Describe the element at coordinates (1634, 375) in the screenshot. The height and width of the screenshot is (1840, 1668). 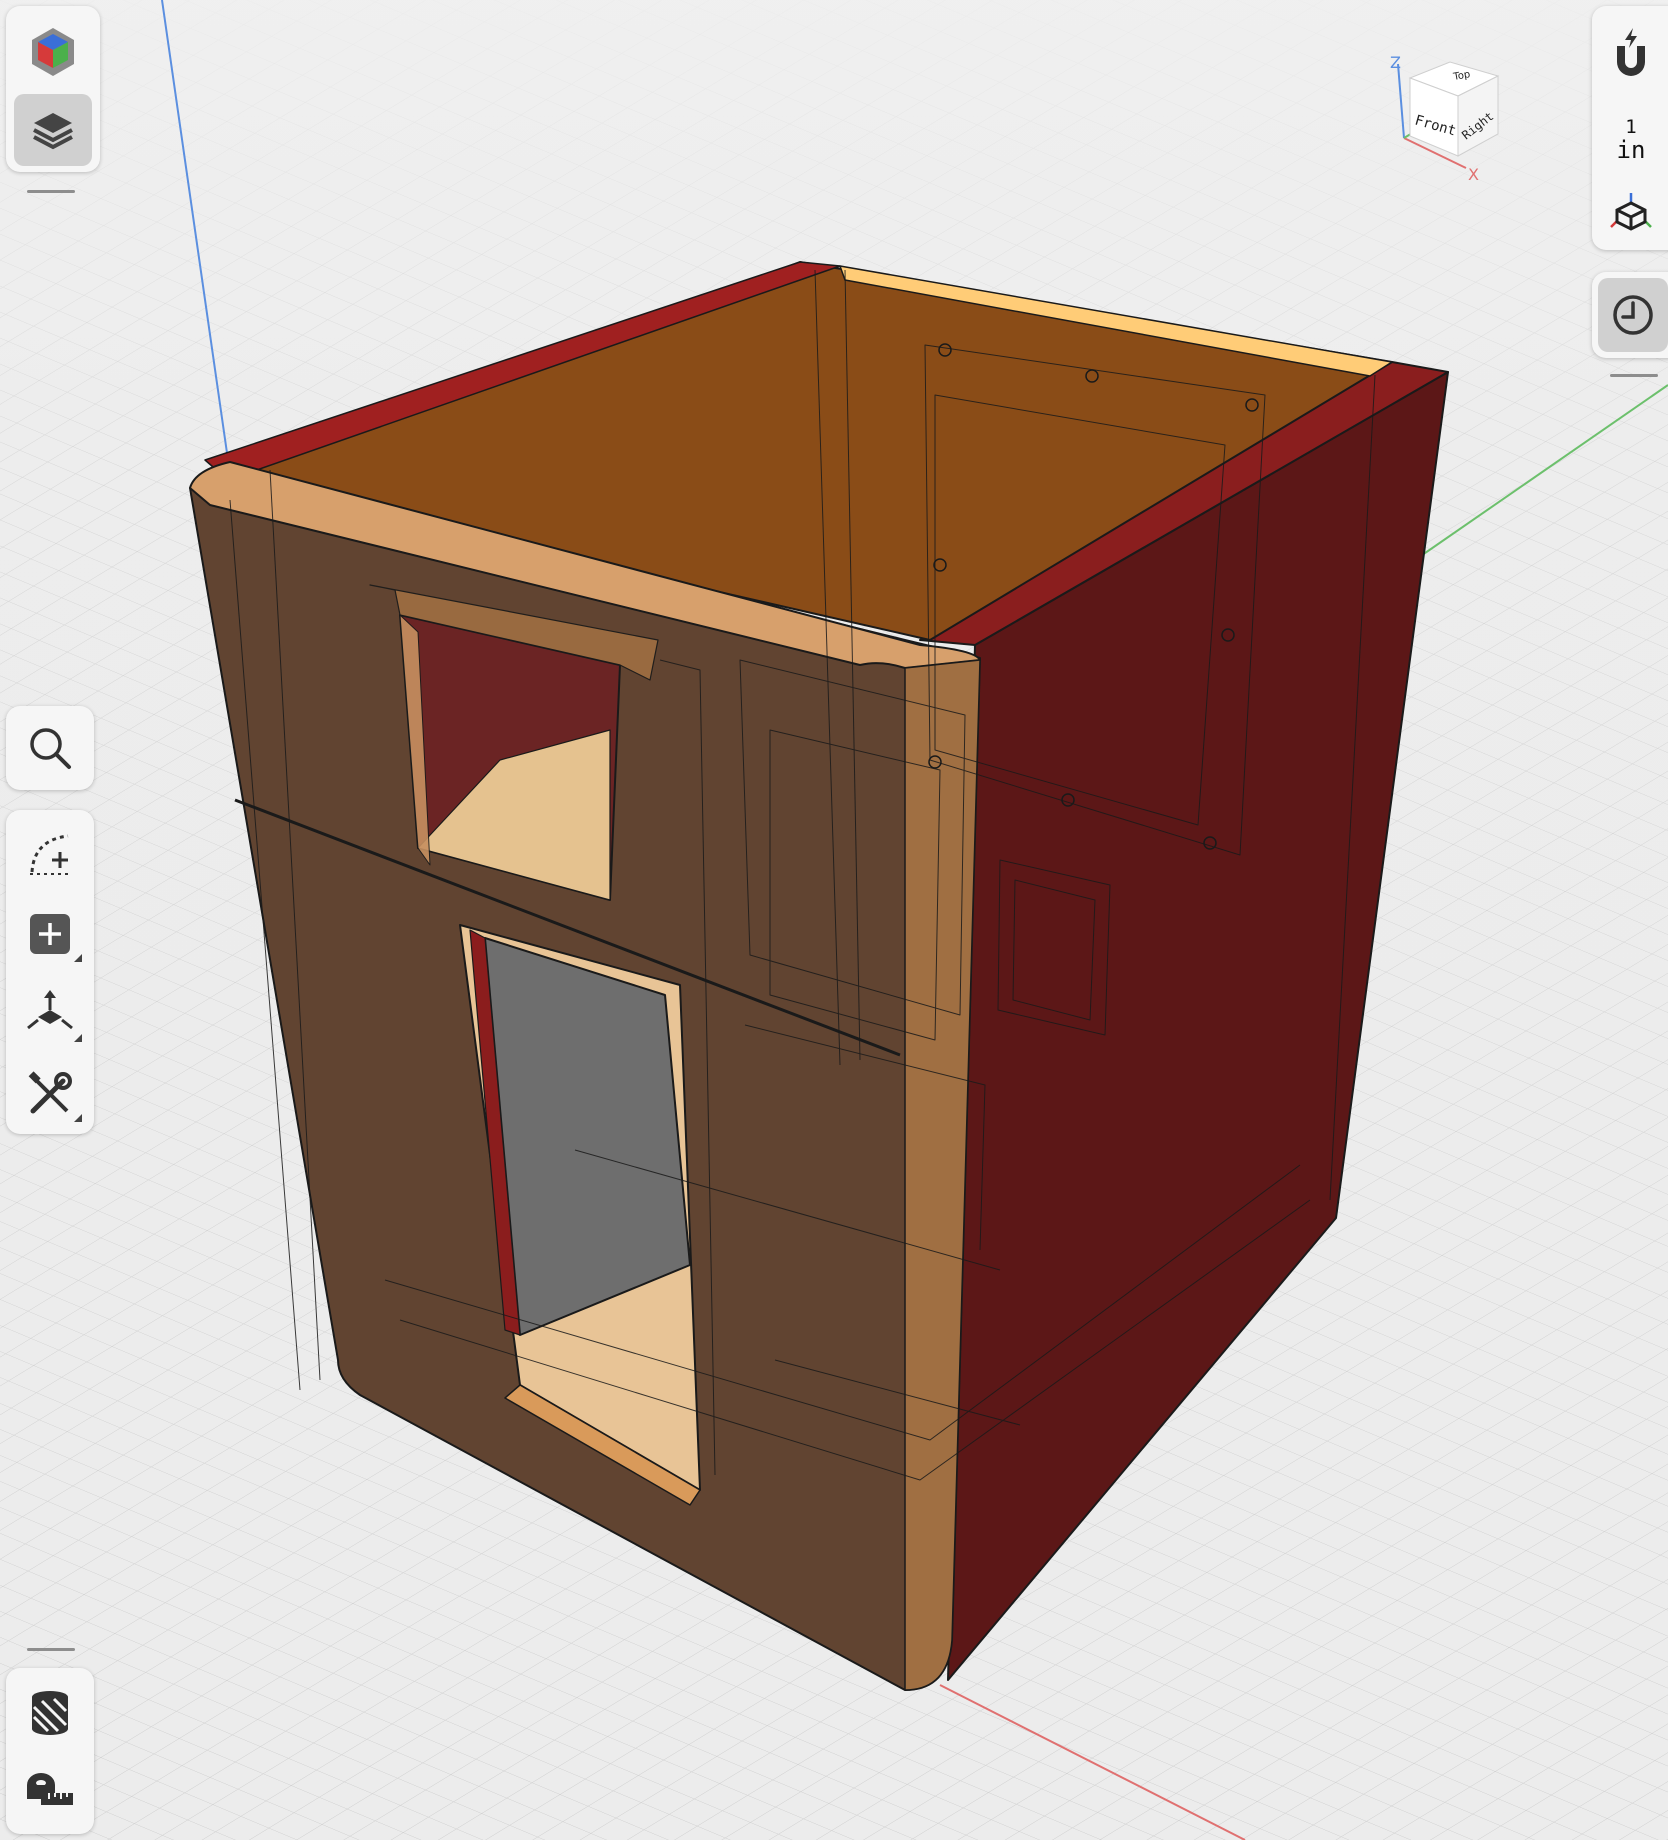
I see `right-divider` at that location.